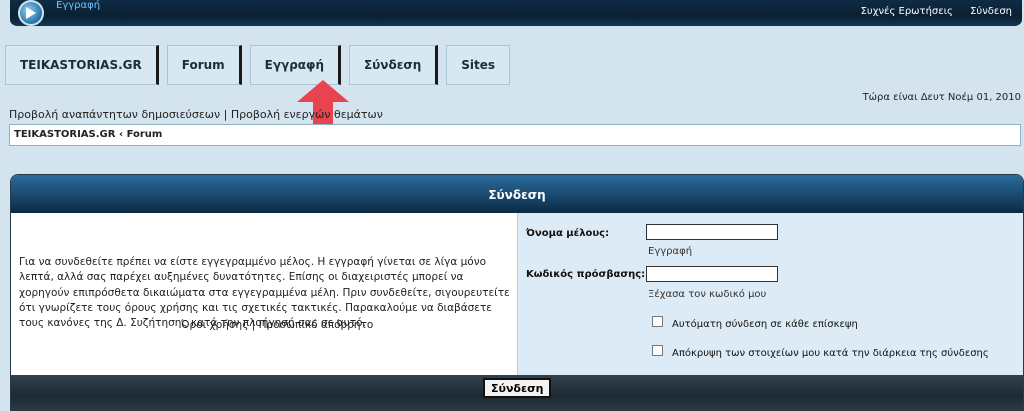  I want to click on current-date: Τώρα είναι Δευτ Νοέμ 01, 2010, so click(941, 97).